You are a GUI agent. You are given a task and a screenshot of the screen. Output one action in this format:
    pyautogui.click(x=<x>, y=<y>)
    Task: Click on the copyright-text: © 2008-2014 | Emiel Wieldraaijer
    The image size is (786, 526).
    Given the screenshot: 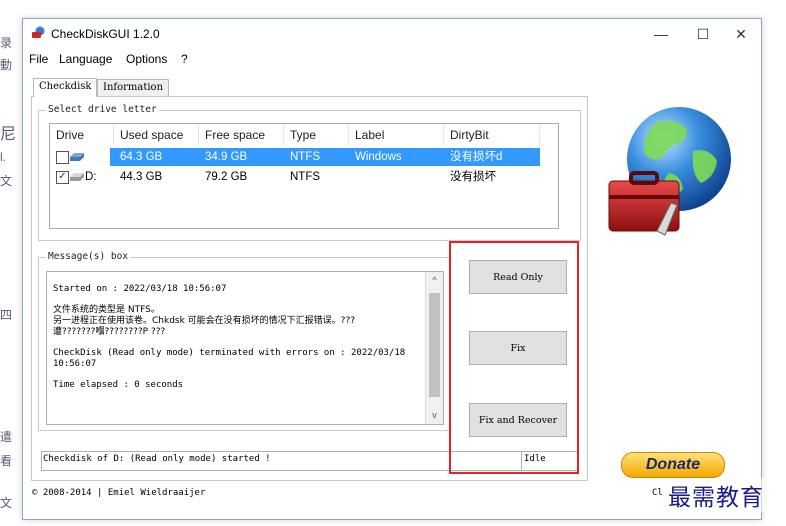 What is the action you would take?
    pyautogui.click(x=119, y=493)
    